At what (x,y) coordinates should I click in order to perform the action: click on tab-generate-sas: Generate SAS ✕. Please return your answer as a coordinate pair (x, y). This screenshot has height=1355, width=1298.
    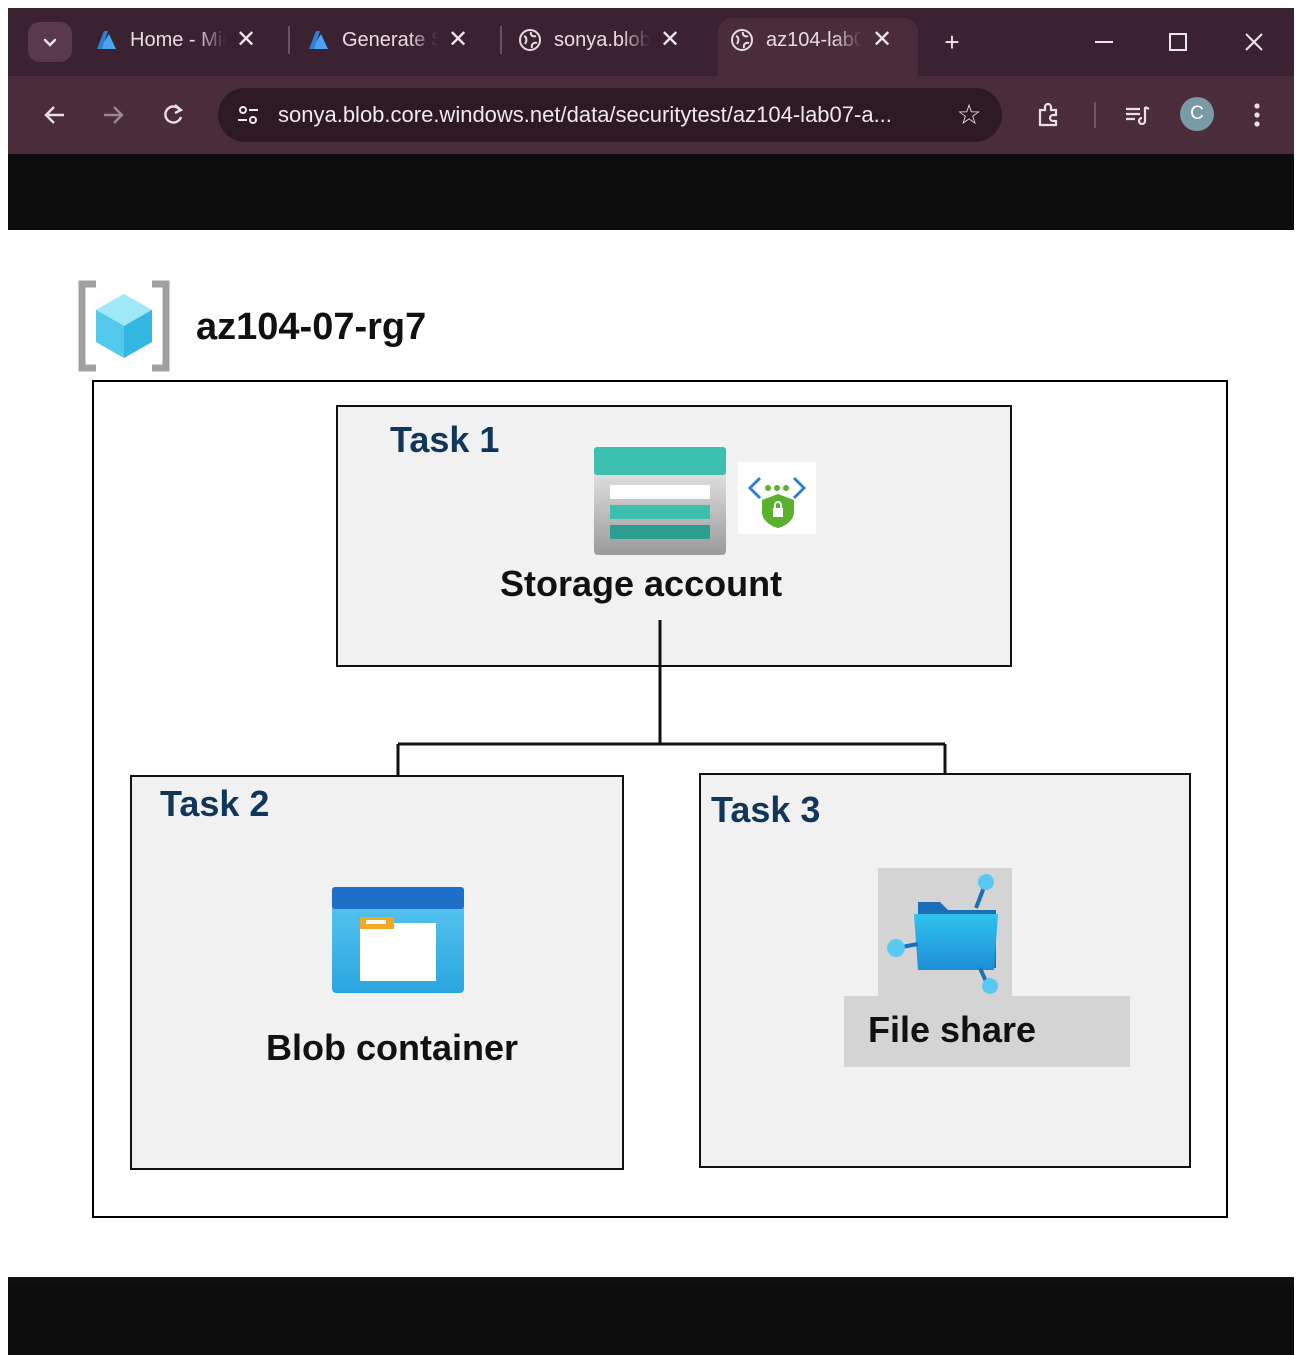
    Looking at the image, I should click on (387, 40).